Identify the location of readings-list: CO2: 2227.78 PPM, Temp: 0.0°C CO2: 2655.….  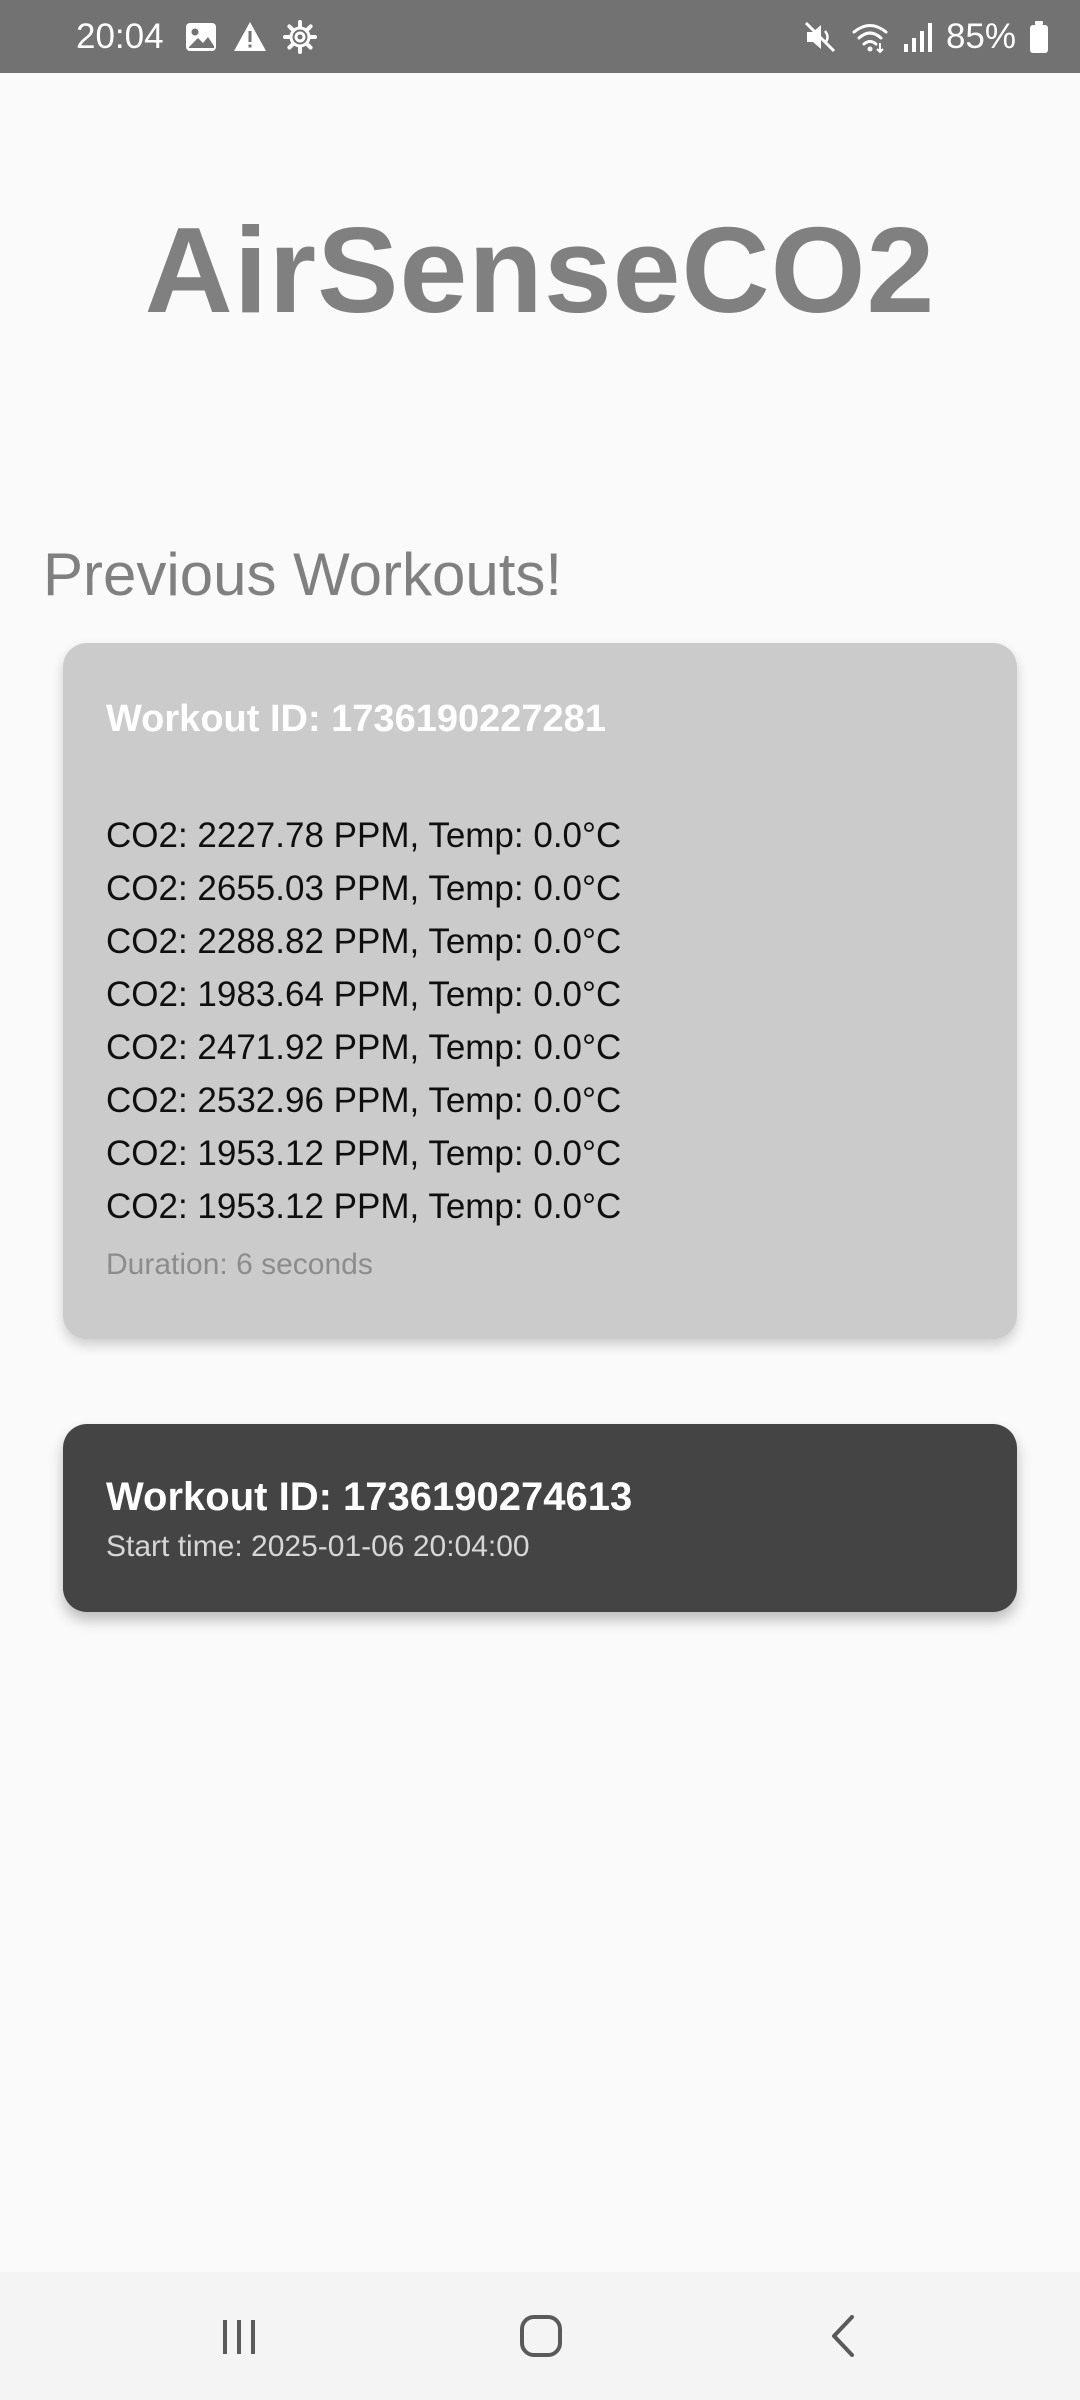
(561, 1021).